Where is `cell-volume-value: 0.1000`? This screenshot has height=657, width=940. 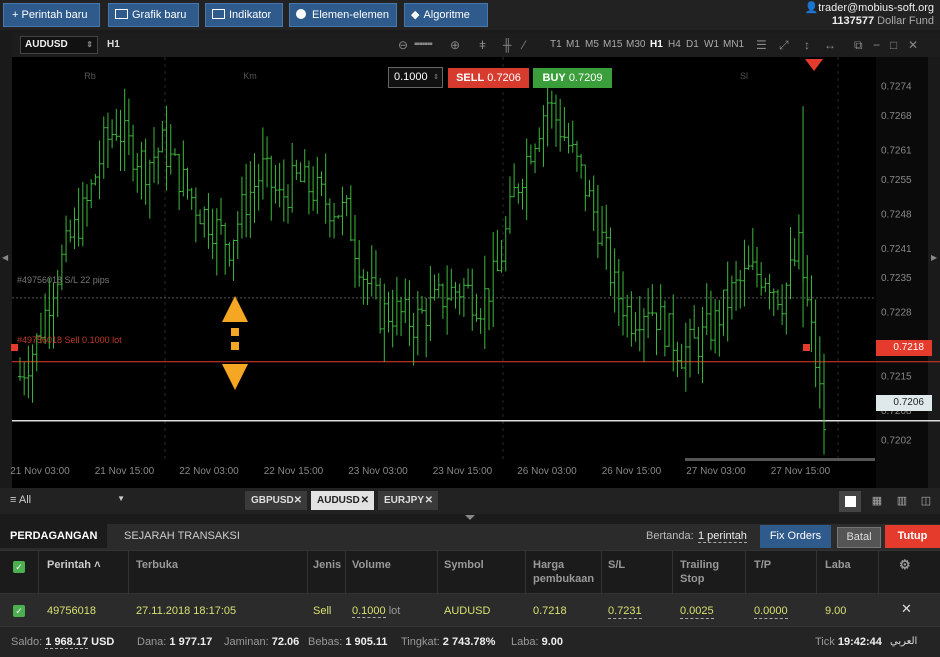 cell-volume-value: 0.1000 is located at coordinates (369, 611).